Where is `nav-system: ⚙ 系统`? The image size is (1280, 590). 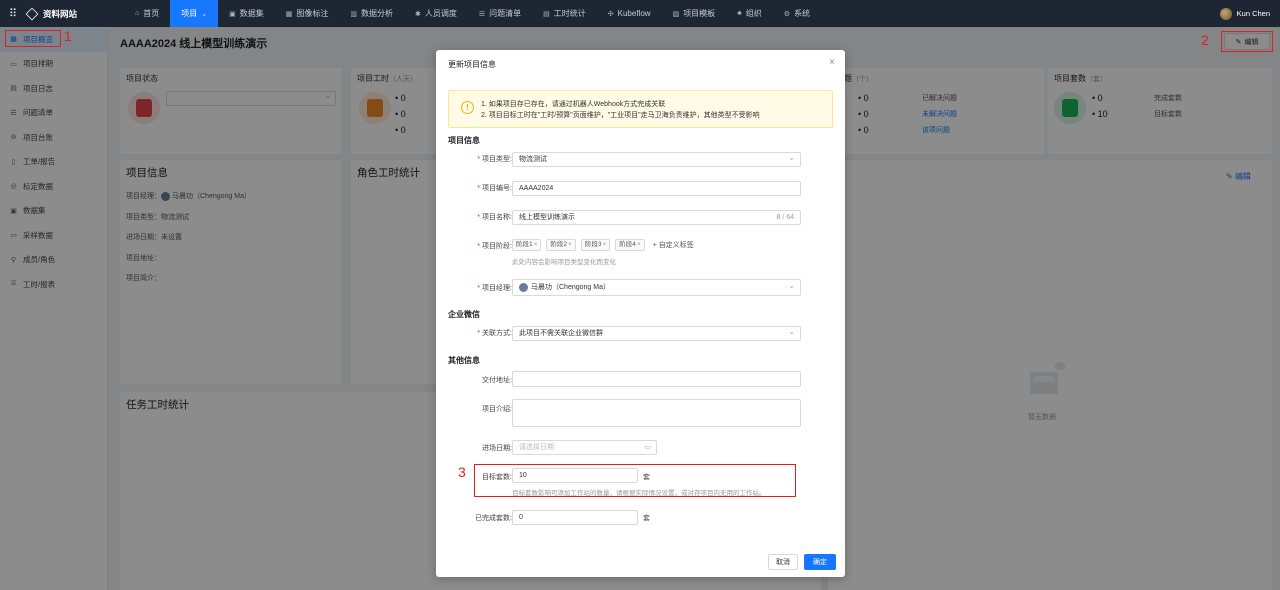
nav-system: ⚙ 系统 is located at coordinates (797, 13).